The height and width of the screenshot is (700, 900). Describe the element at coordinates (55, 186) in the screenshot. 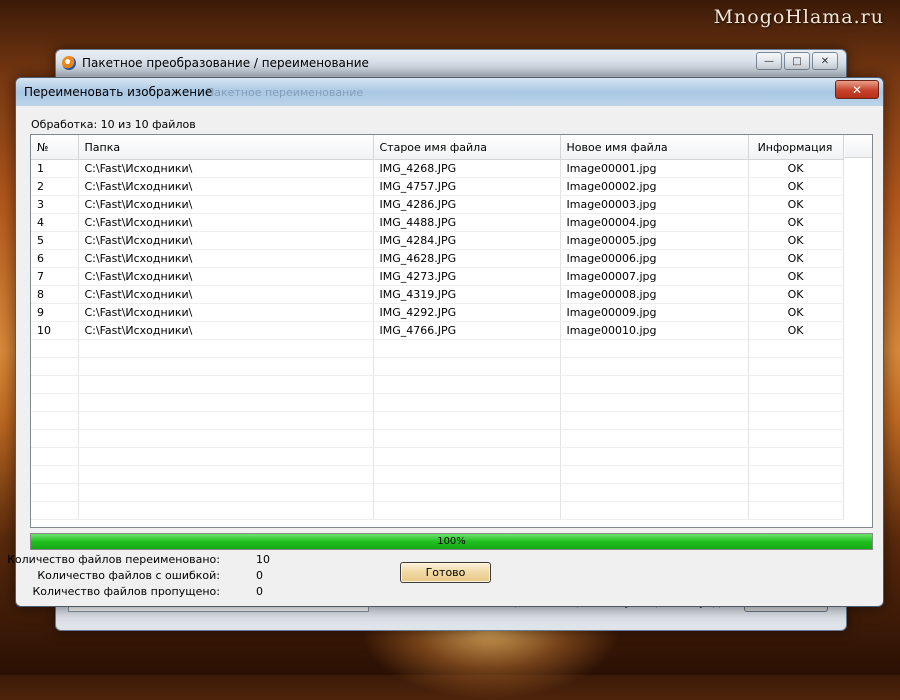

I see `cell-number: 2` at that location.